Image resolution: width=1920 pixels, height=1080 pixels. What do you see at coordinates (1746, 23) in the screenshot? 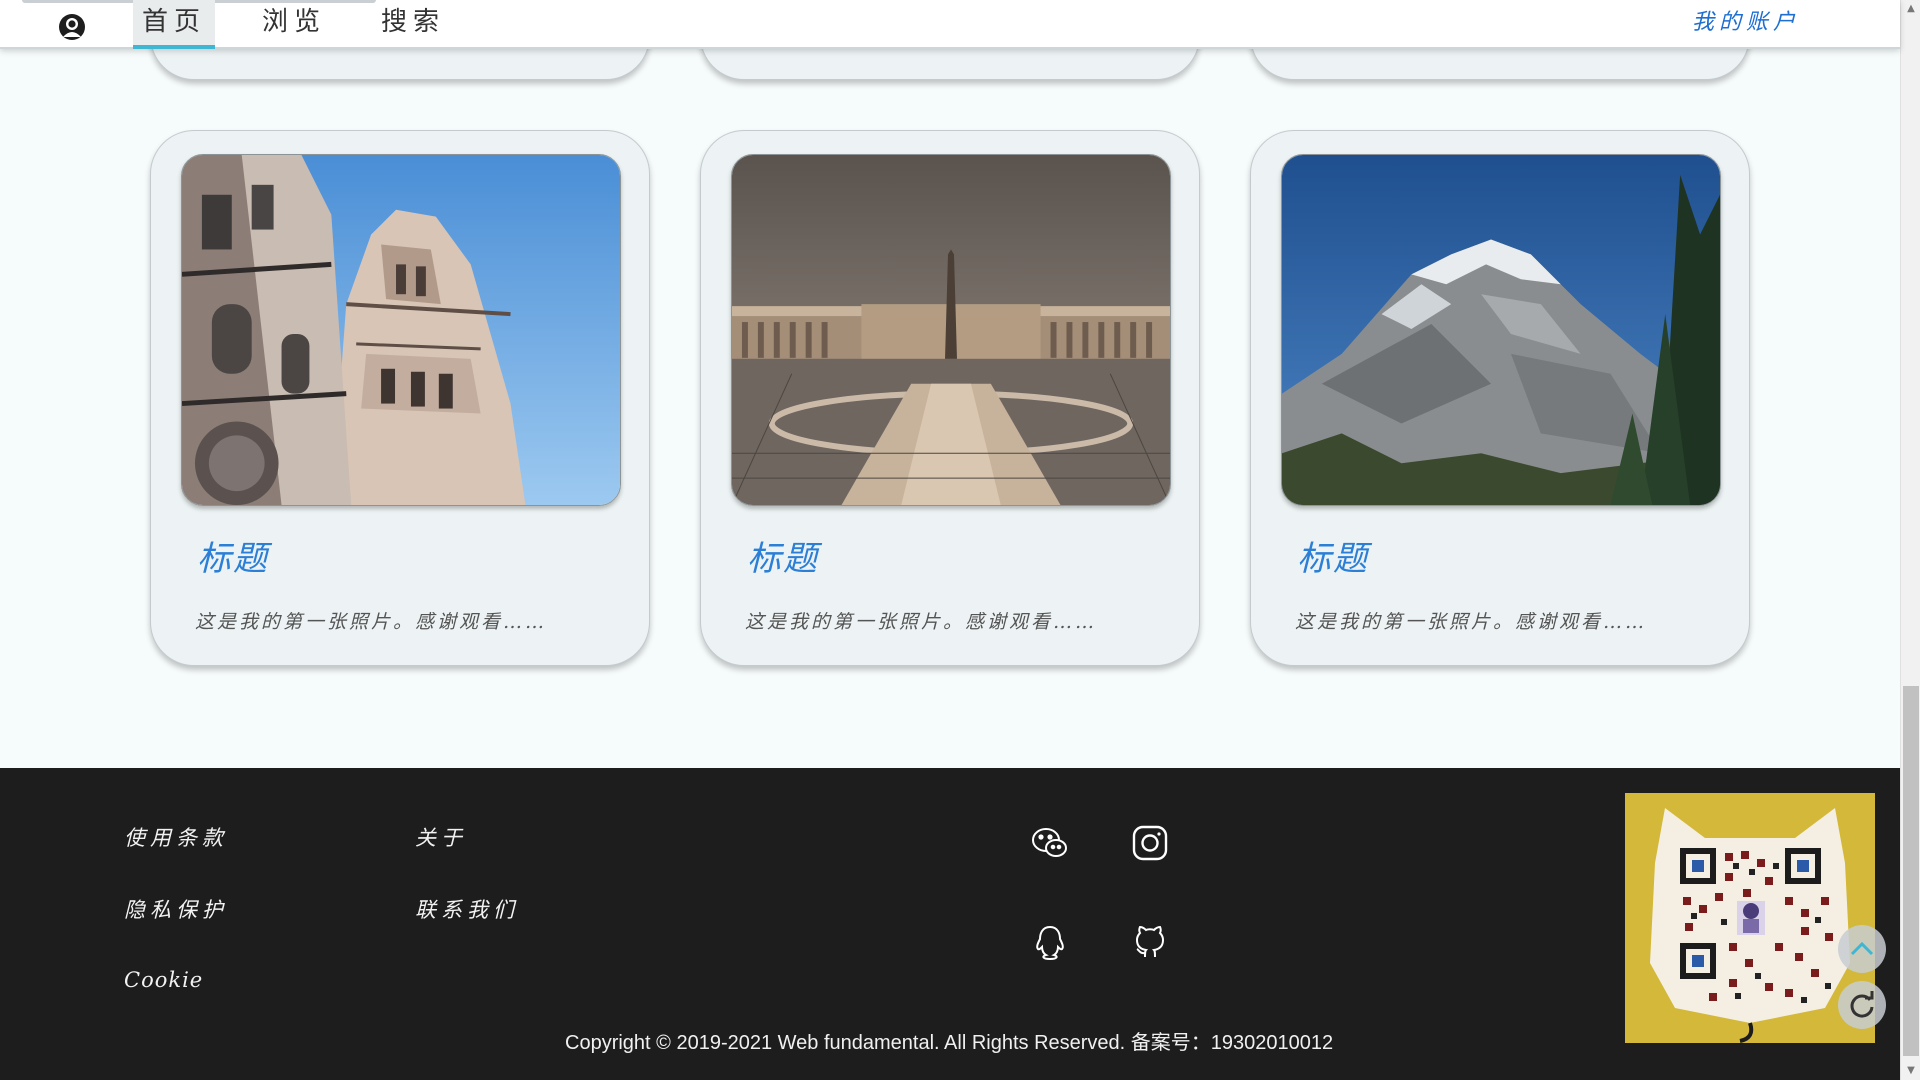
I see `my-account-link: 我的账户` at bounding box center [1746, 23].